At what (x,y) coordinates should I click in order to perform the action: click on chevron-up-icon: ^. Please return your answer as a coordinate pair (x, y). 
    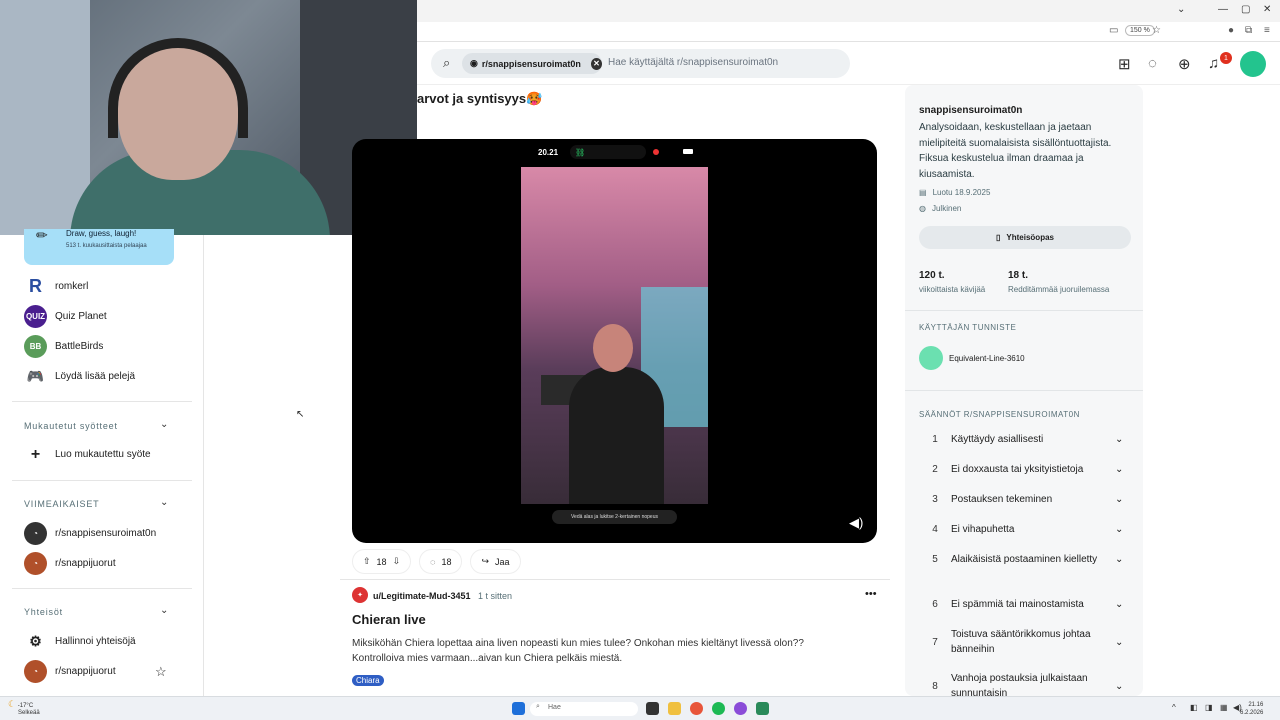
    Looking at the image, I should click on (1174, 707).